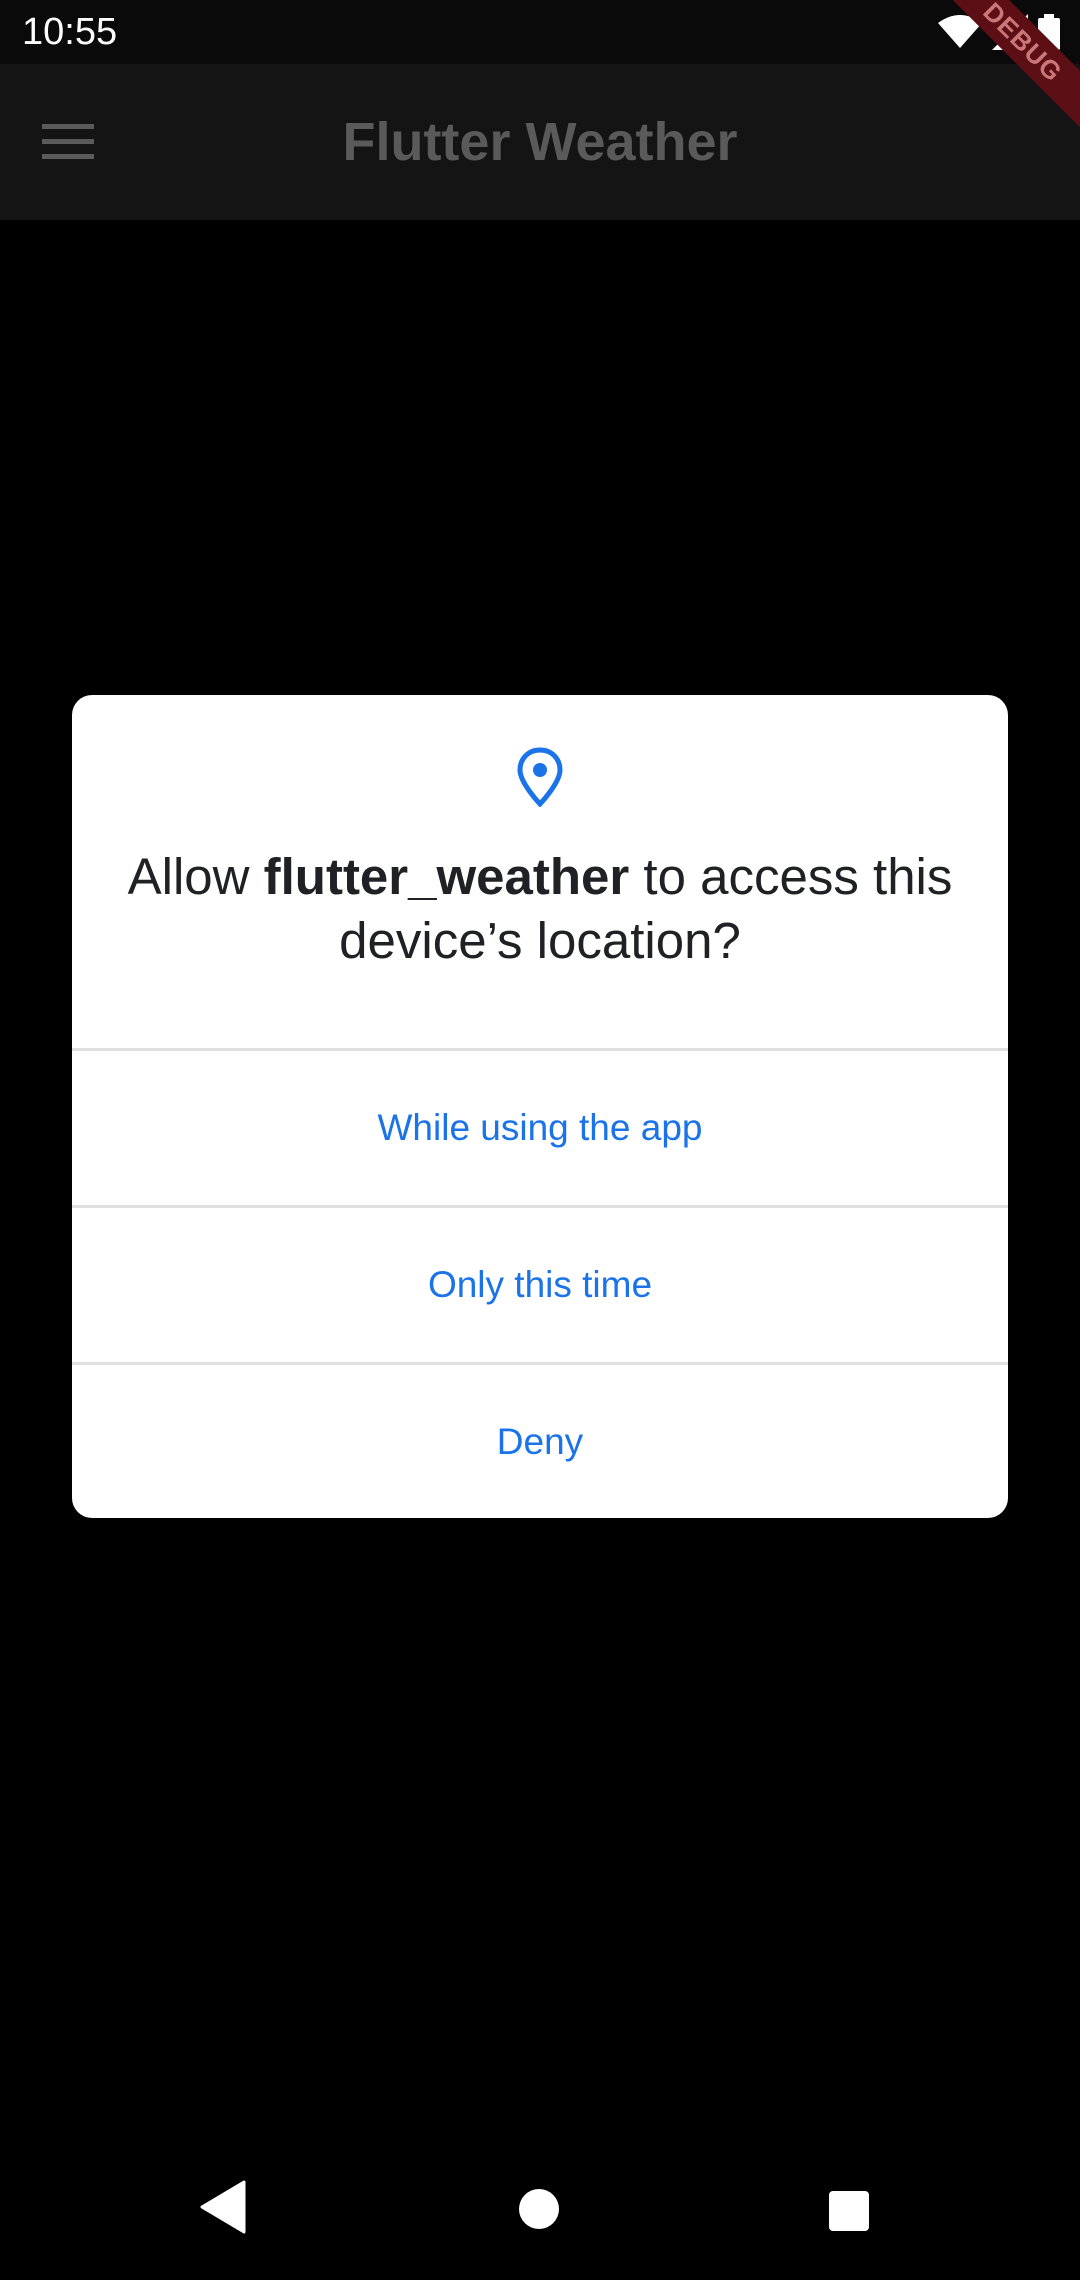 The image size is (1080, 2280). I want to click on app-bar: Flutter Weather, so click(540, 142).